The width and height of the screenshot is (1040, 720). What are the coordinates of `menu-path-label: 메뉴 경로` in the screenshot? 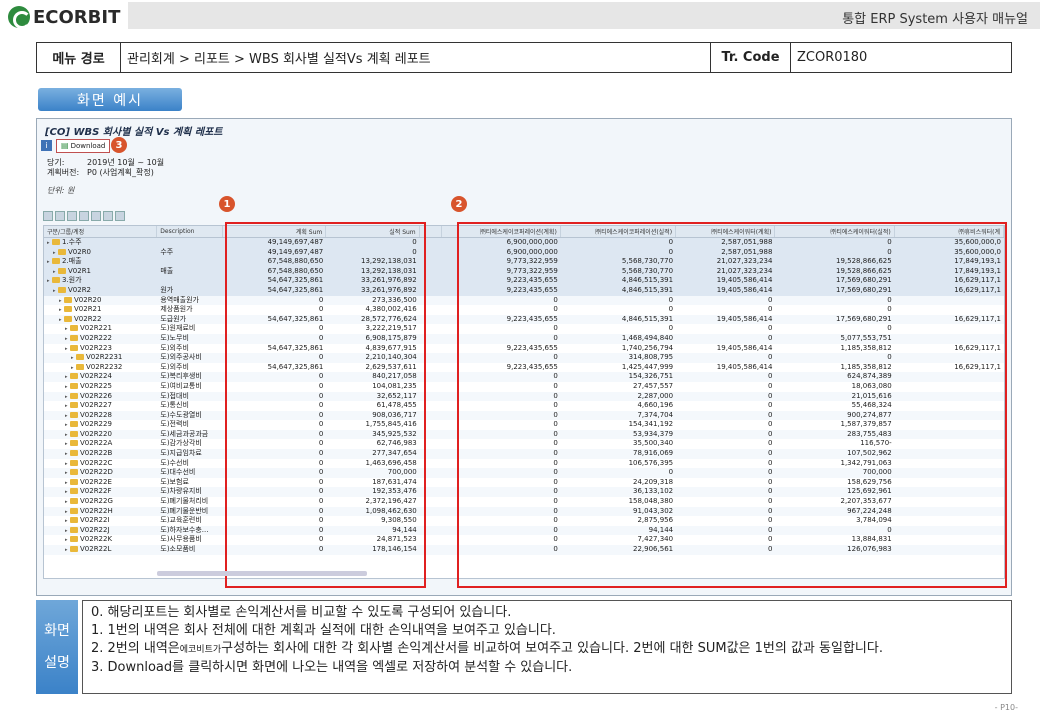 It's located at (79, 57).